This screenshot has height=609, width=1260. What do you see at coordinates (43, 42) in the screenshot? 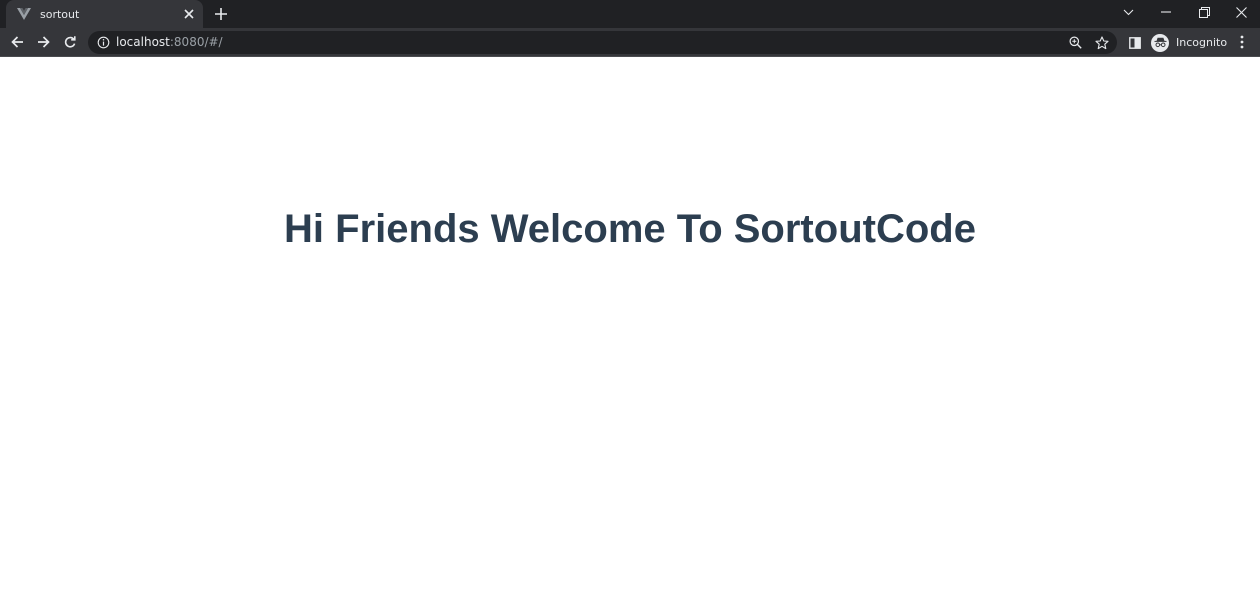
I see `forward-arrow-icon` at bounding box center [43, 42].